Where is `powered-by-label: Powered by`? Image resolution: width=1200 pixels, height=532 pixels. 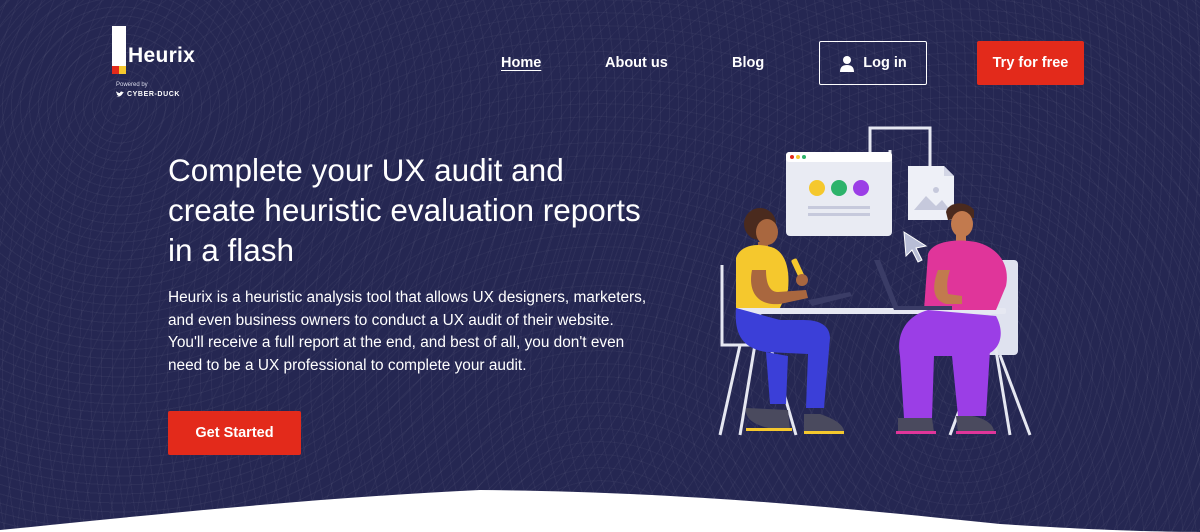 powered-by-label: Powered by is located at coordinates (132, 85).